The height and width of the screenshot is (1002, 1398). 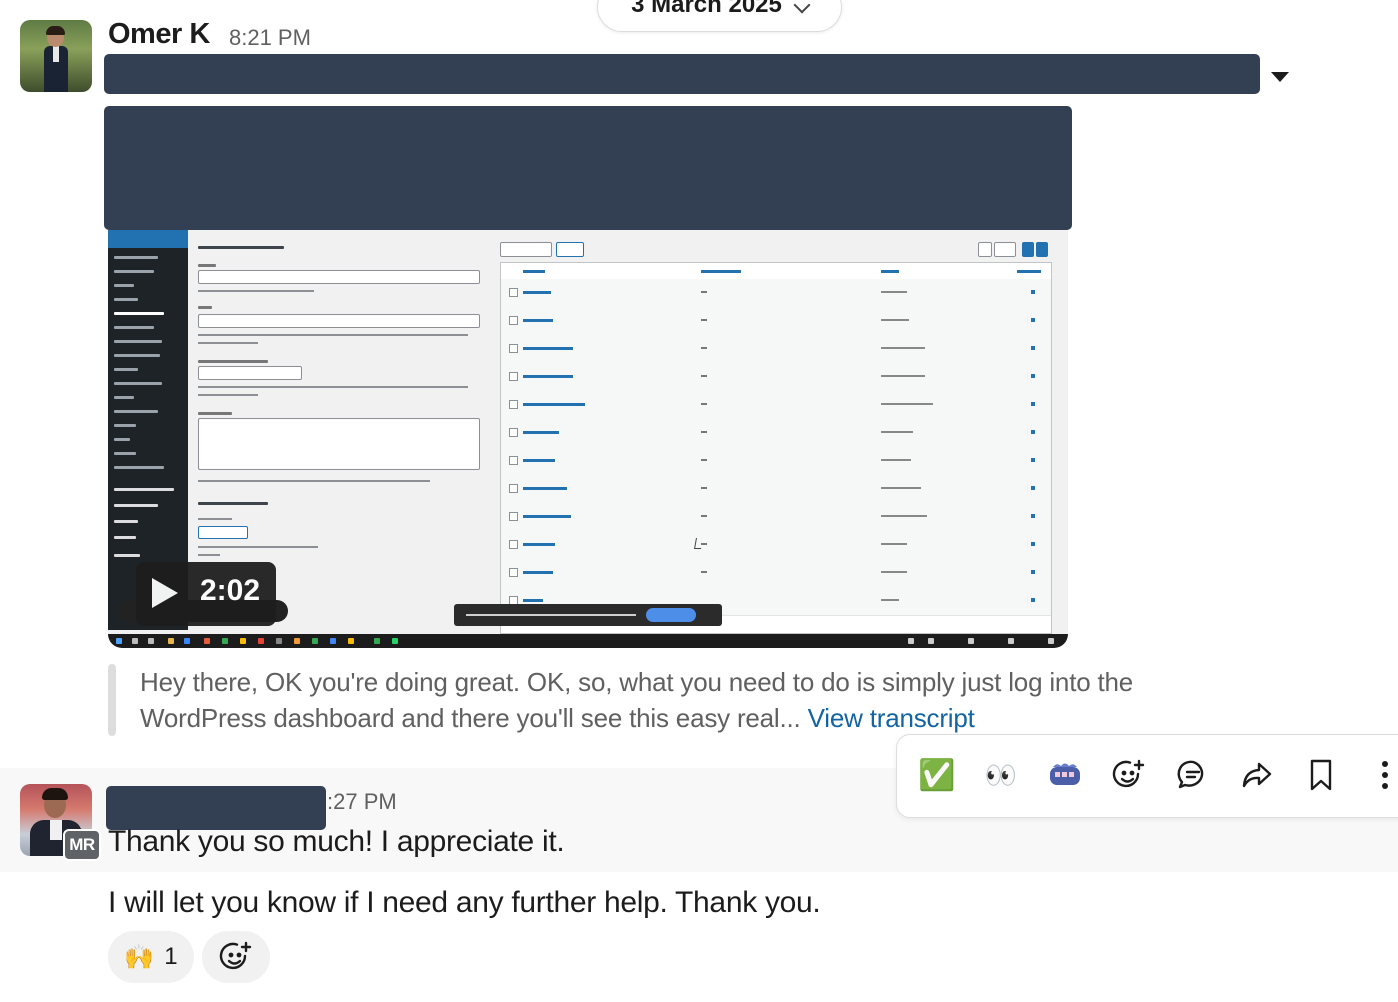 What do you see at coordinates (1193, 775) in the screenshot?
I see `reply-in-thread-icon` at bounding box center [1193, 775].